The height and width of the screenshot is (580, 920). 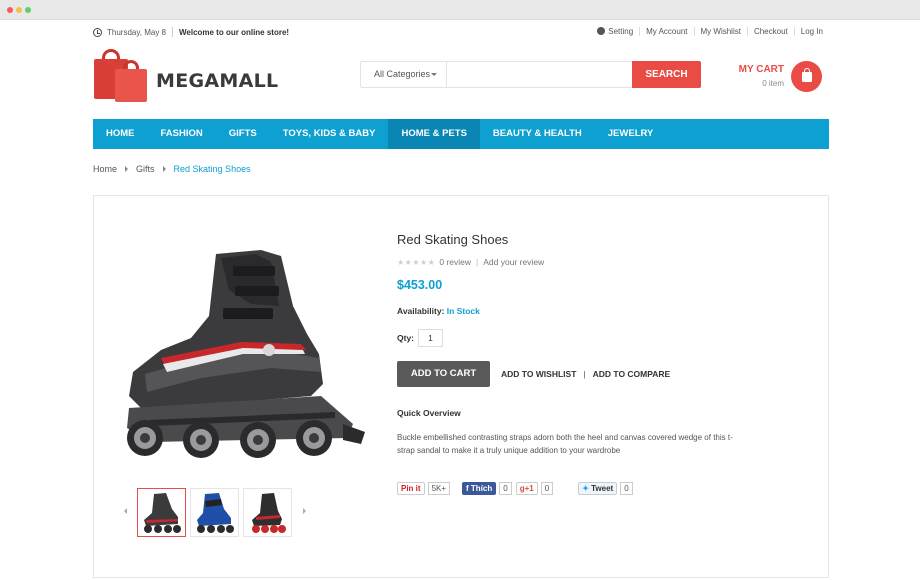 What do you see at coordinates (97, 32) in the screenshot?
I see `clock-icon` at bounding box center [97, 32].